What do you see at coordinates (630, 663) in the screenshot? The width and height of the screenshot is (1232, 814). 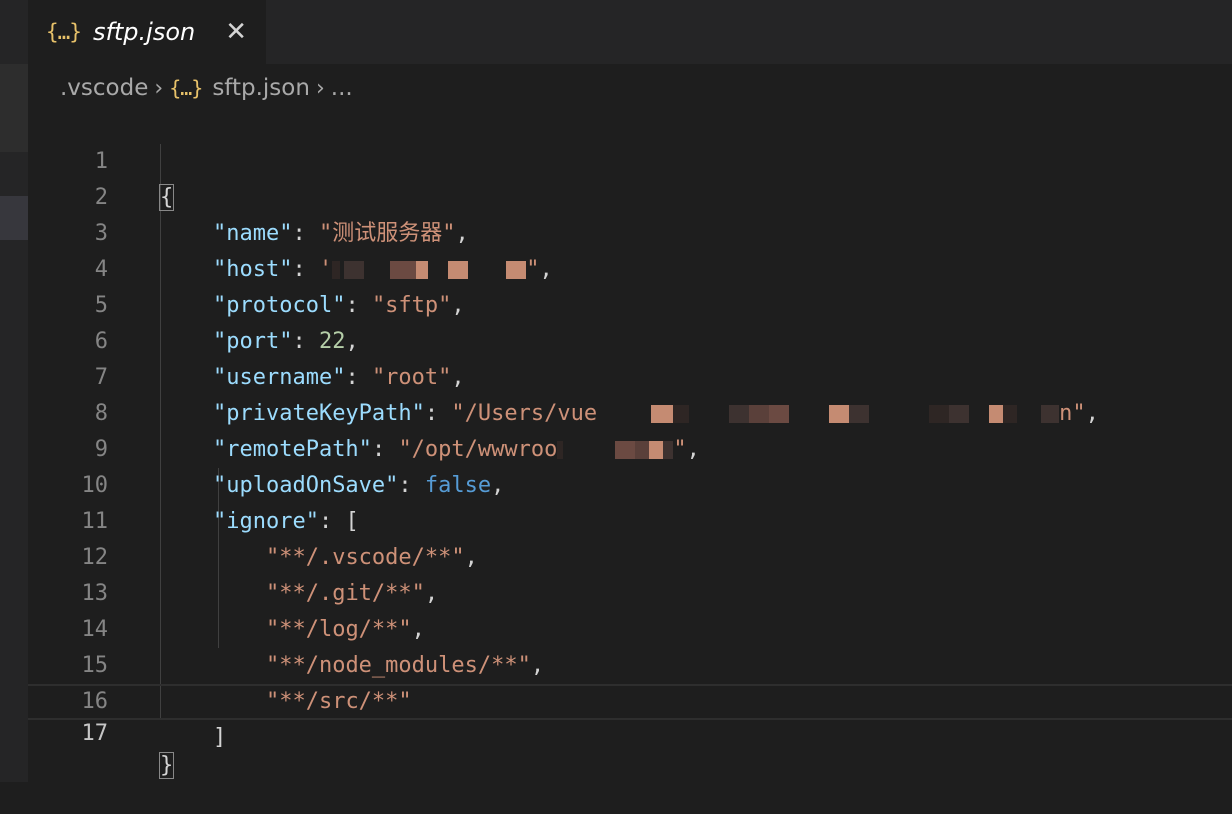 I see `code-line: 15 "**/src/**"` at bounding box center [630, 663].